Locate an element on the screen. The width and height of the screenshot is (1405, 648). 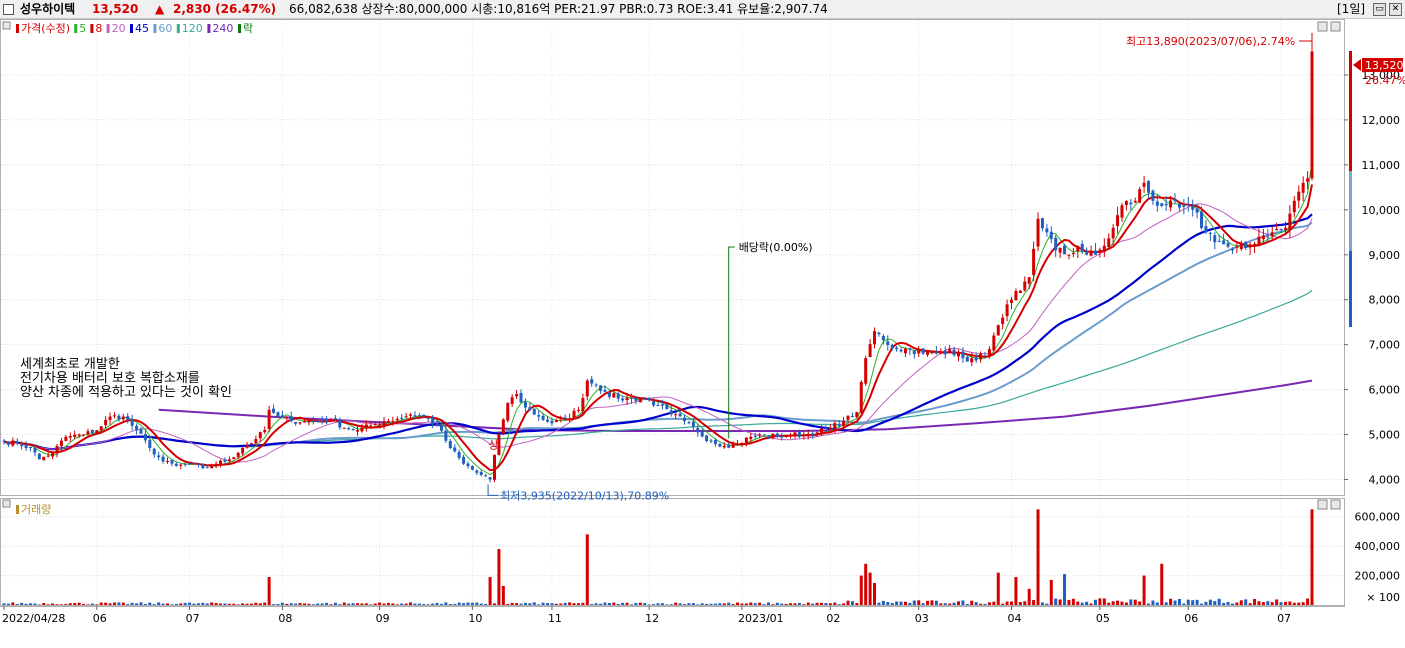
date-tick-label: 10 is located at coordinates (475, 618).